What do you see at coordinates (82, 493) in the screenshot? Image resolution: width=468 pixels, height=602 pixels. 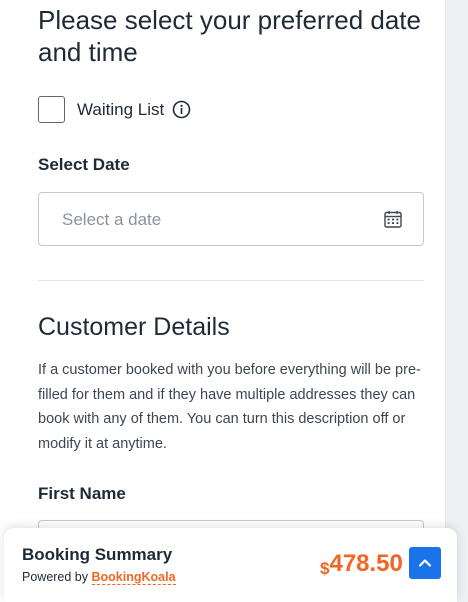 I see `first-name-label: First Name` at bounding box center [82, 493].